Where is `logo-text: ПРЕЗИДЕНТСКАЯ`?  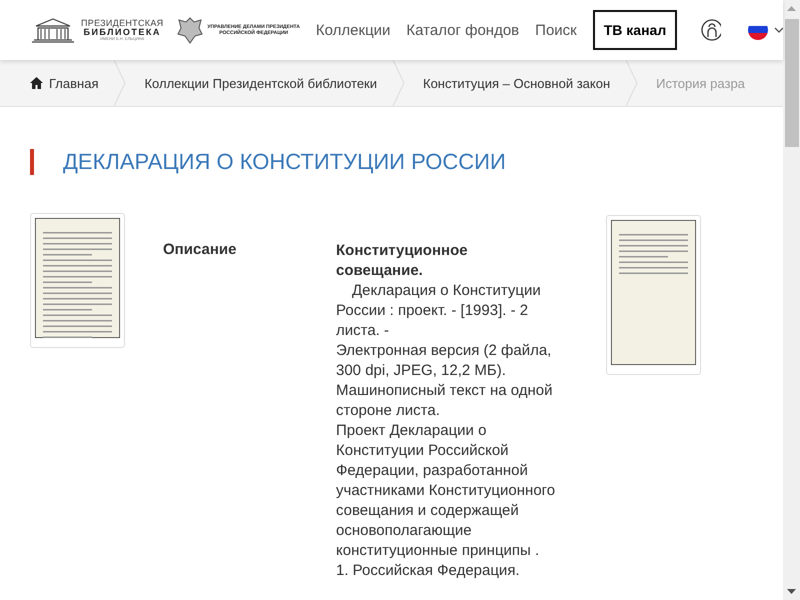 logo-text: ПРЕЗИДЕНТСКАЯ is located at coordinates (122, 23).